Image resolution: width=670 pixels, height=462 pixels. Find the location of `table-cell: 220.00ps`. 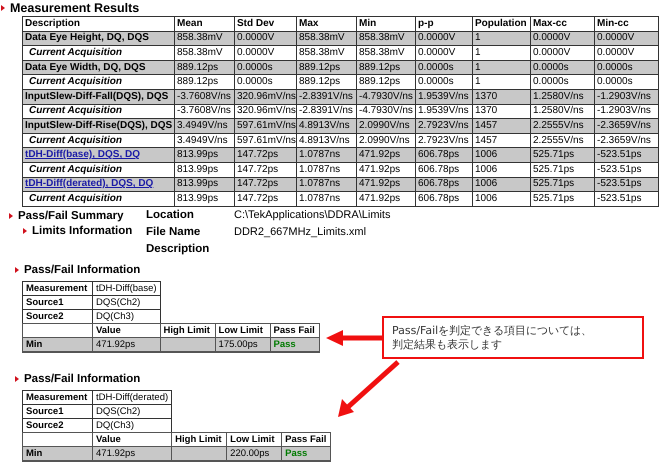

table-cell: 220.00ps is located at coordinates (254, 454).